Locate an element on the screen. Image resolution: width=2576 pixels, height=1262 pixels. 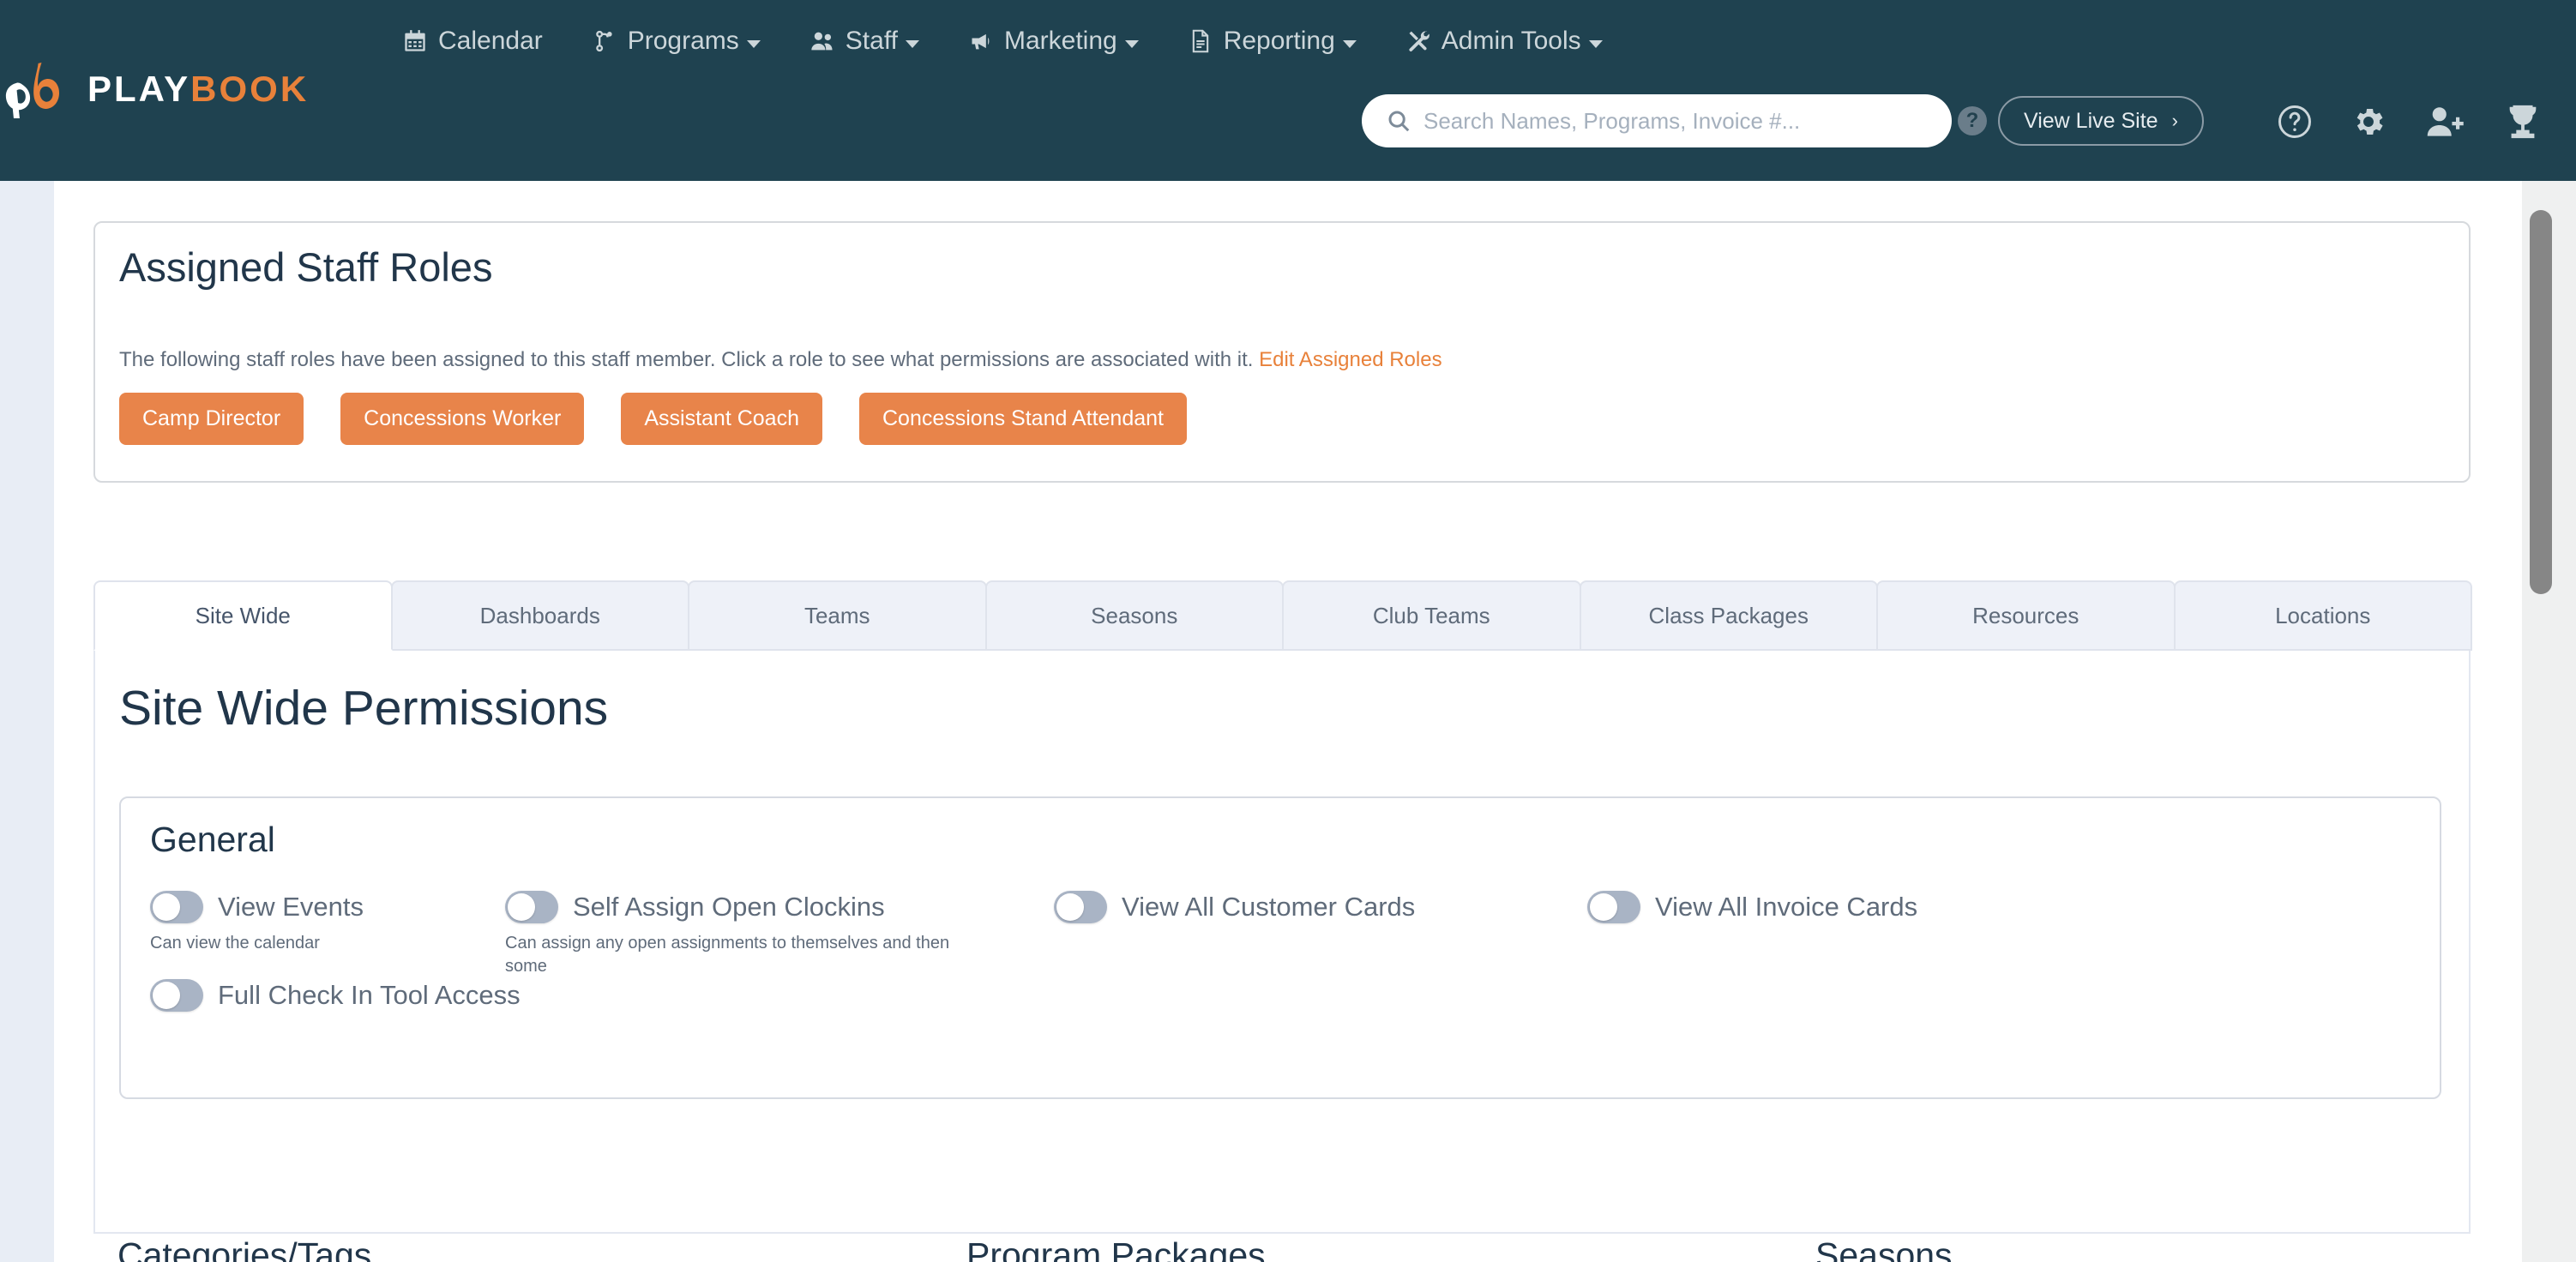
search-help-badge: ? is located at coordinates (1973, 120).